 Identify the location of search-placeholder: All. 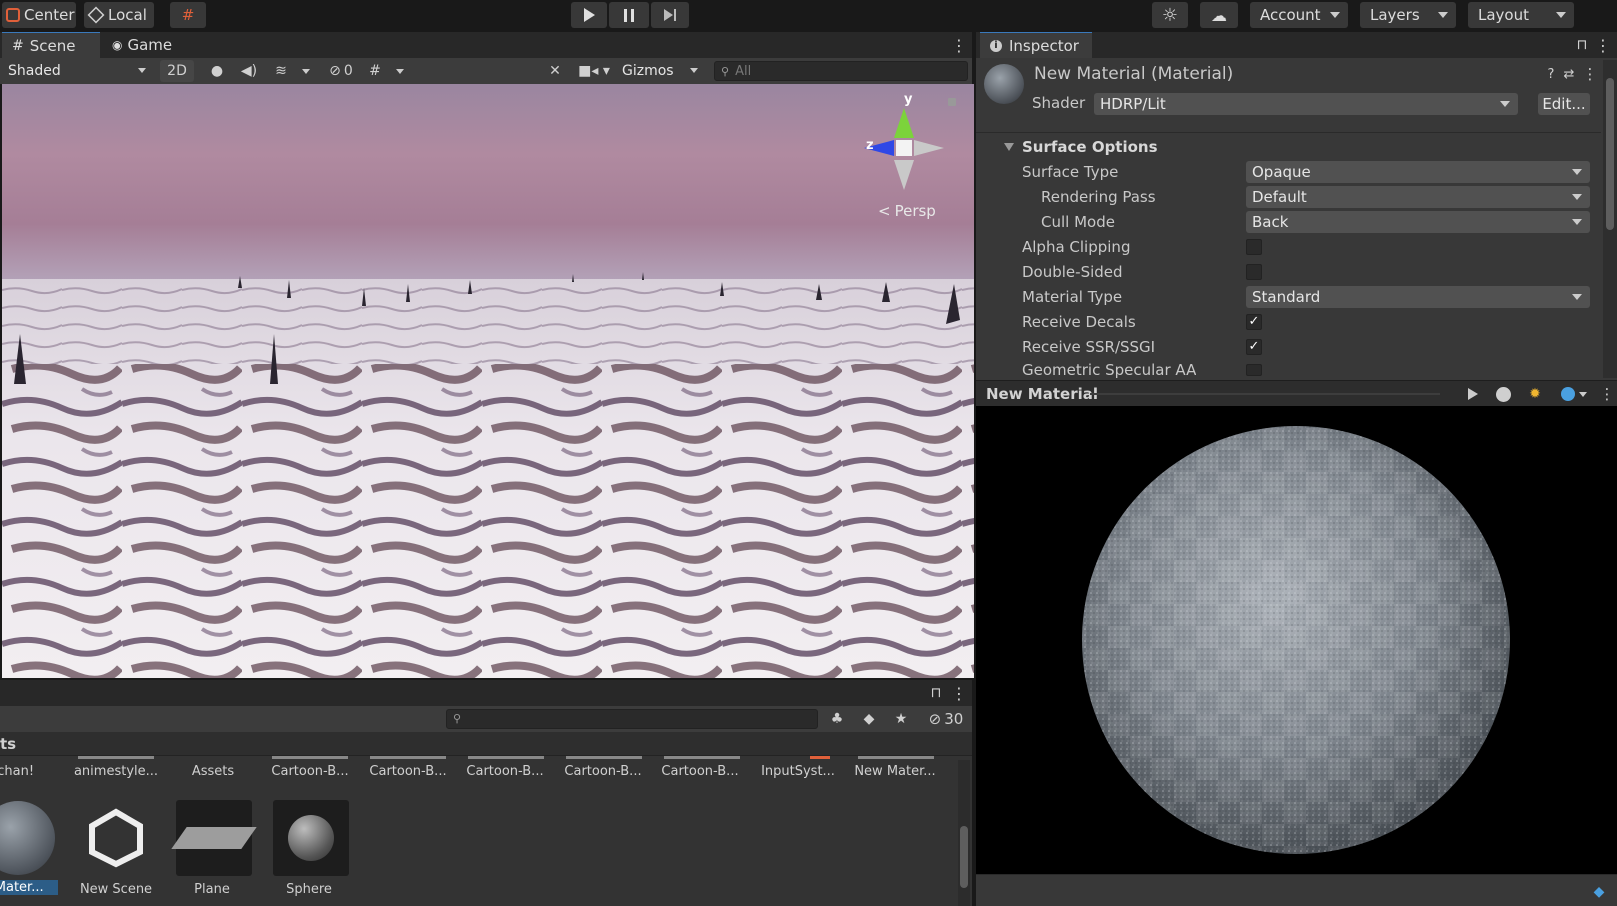
(743, 71).